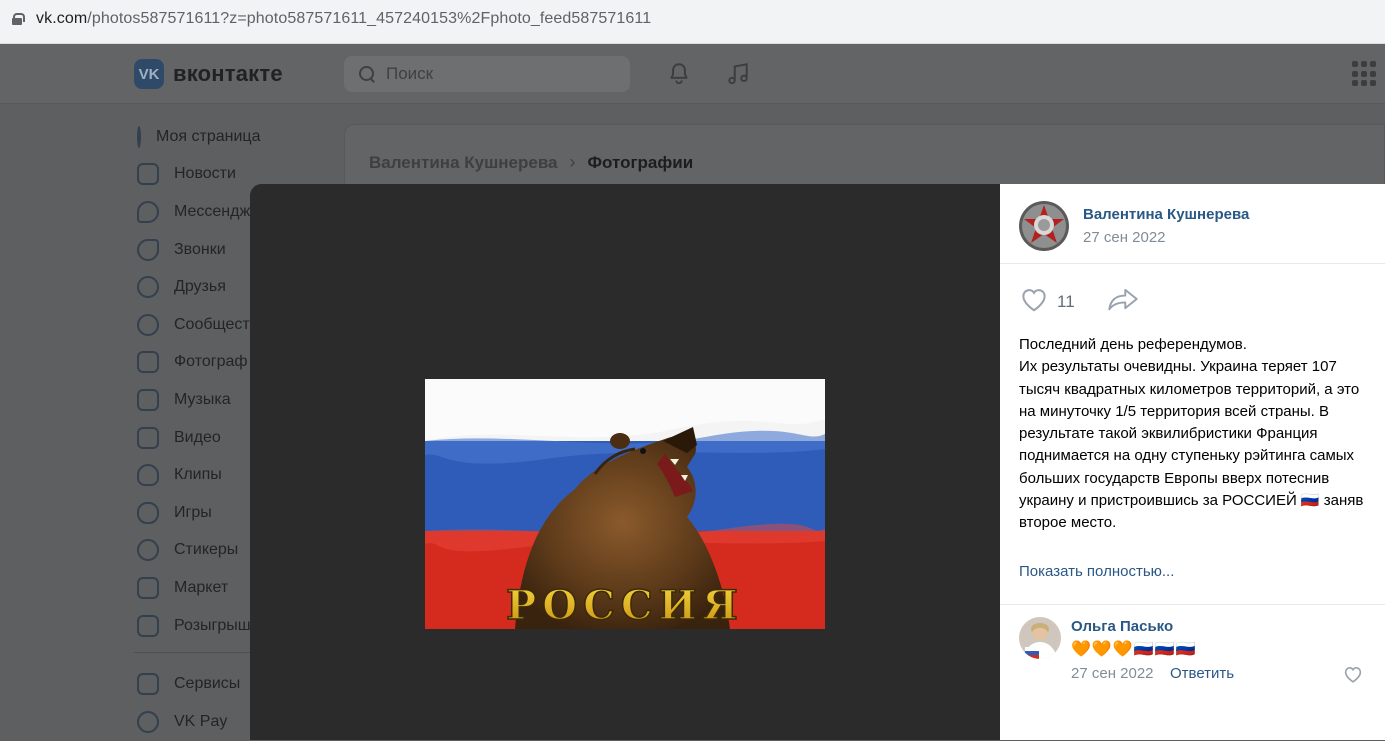 Image resolution: width=1385 pixels, height=741 pixels. Describe the element at coordinates (148, 437) in the screenshot. I see `video-icon` at that location.